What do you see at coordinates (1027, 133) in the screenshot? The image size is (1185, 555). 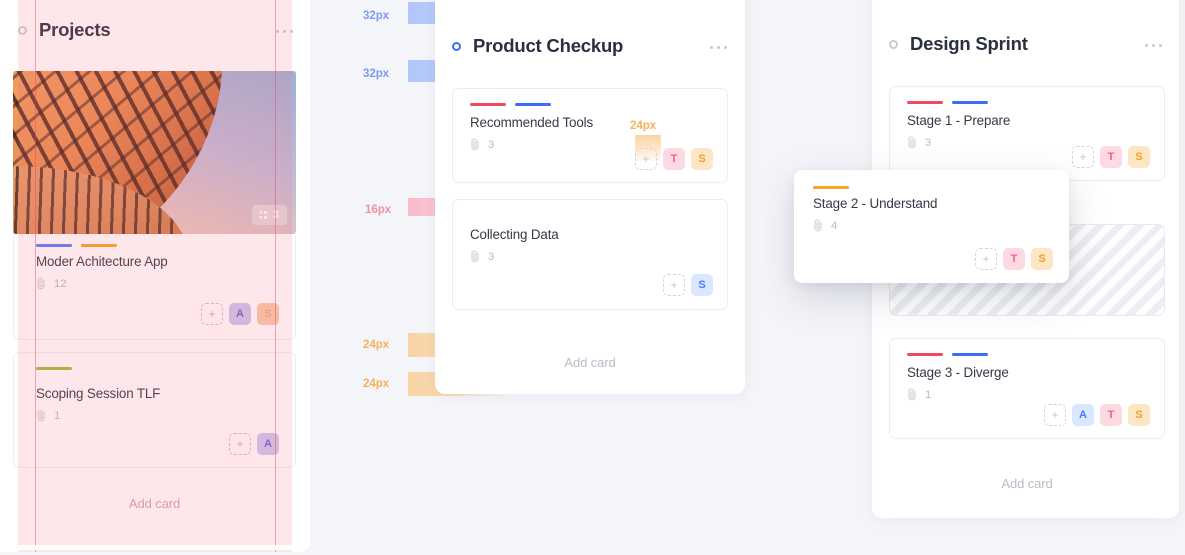 I see `card-stage-1-prepare: Stage 1 - Prepare 3 + T S` at bounding box center [1027, 133].